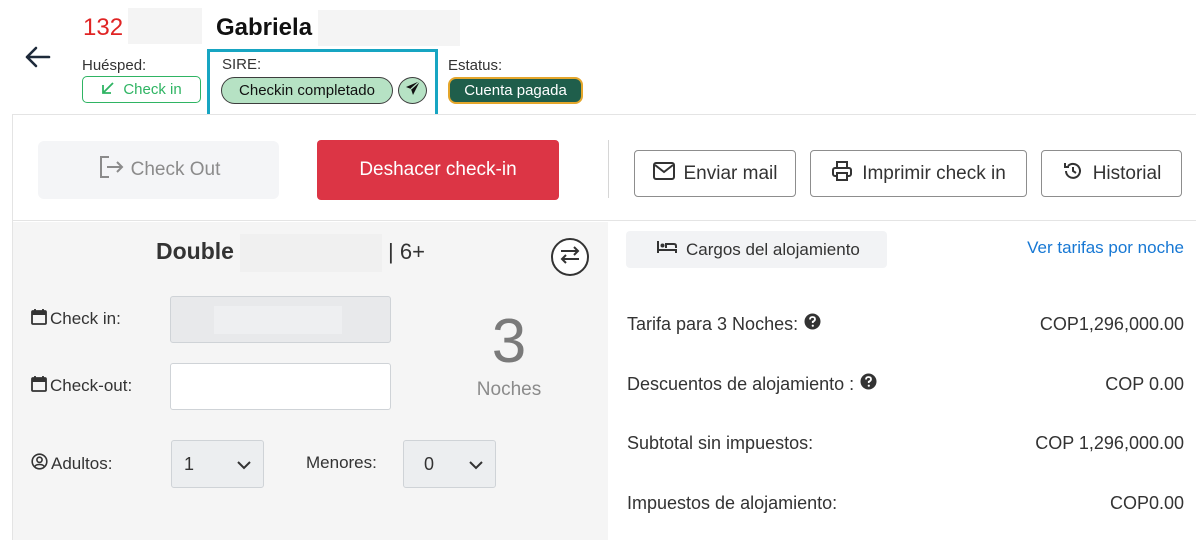  Describe the element at coordinates (264, 27) in the screenshot. I see `guest-name: Gabriela` at that location.